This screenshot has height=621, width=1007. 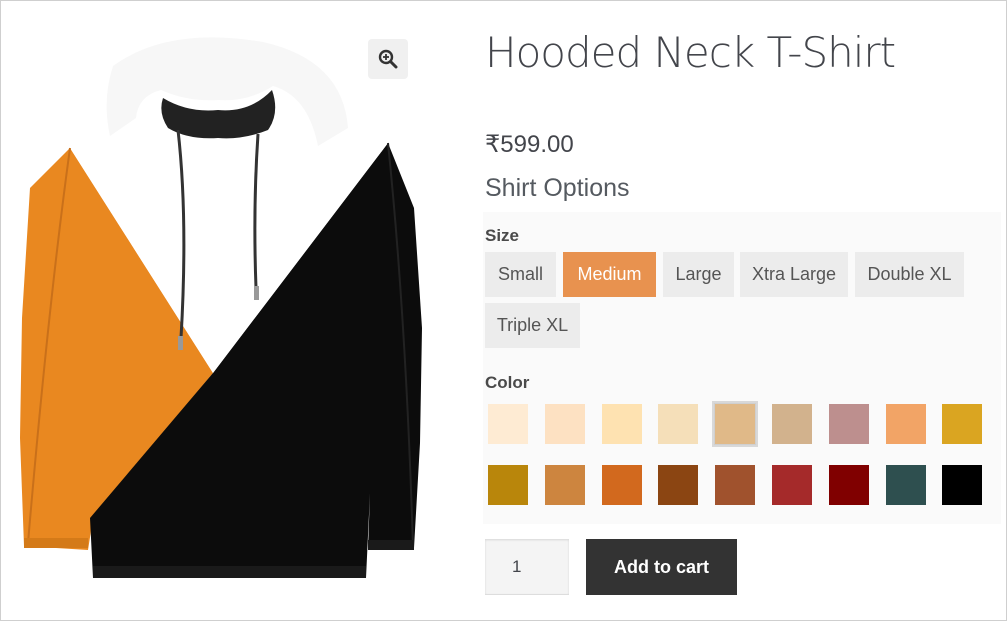 I want to click on product-title: Hooded Neck T-Shirt, so click(x=690, y=52).